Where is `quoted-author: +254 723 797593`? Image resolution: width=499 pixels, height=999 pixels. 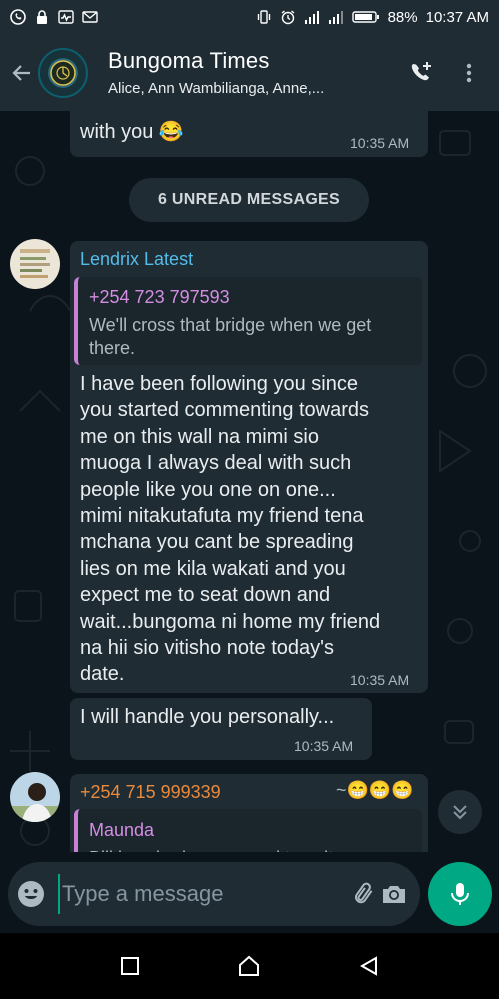
quoted-author: +254 723 797593 is located at coordinates (159, 297).